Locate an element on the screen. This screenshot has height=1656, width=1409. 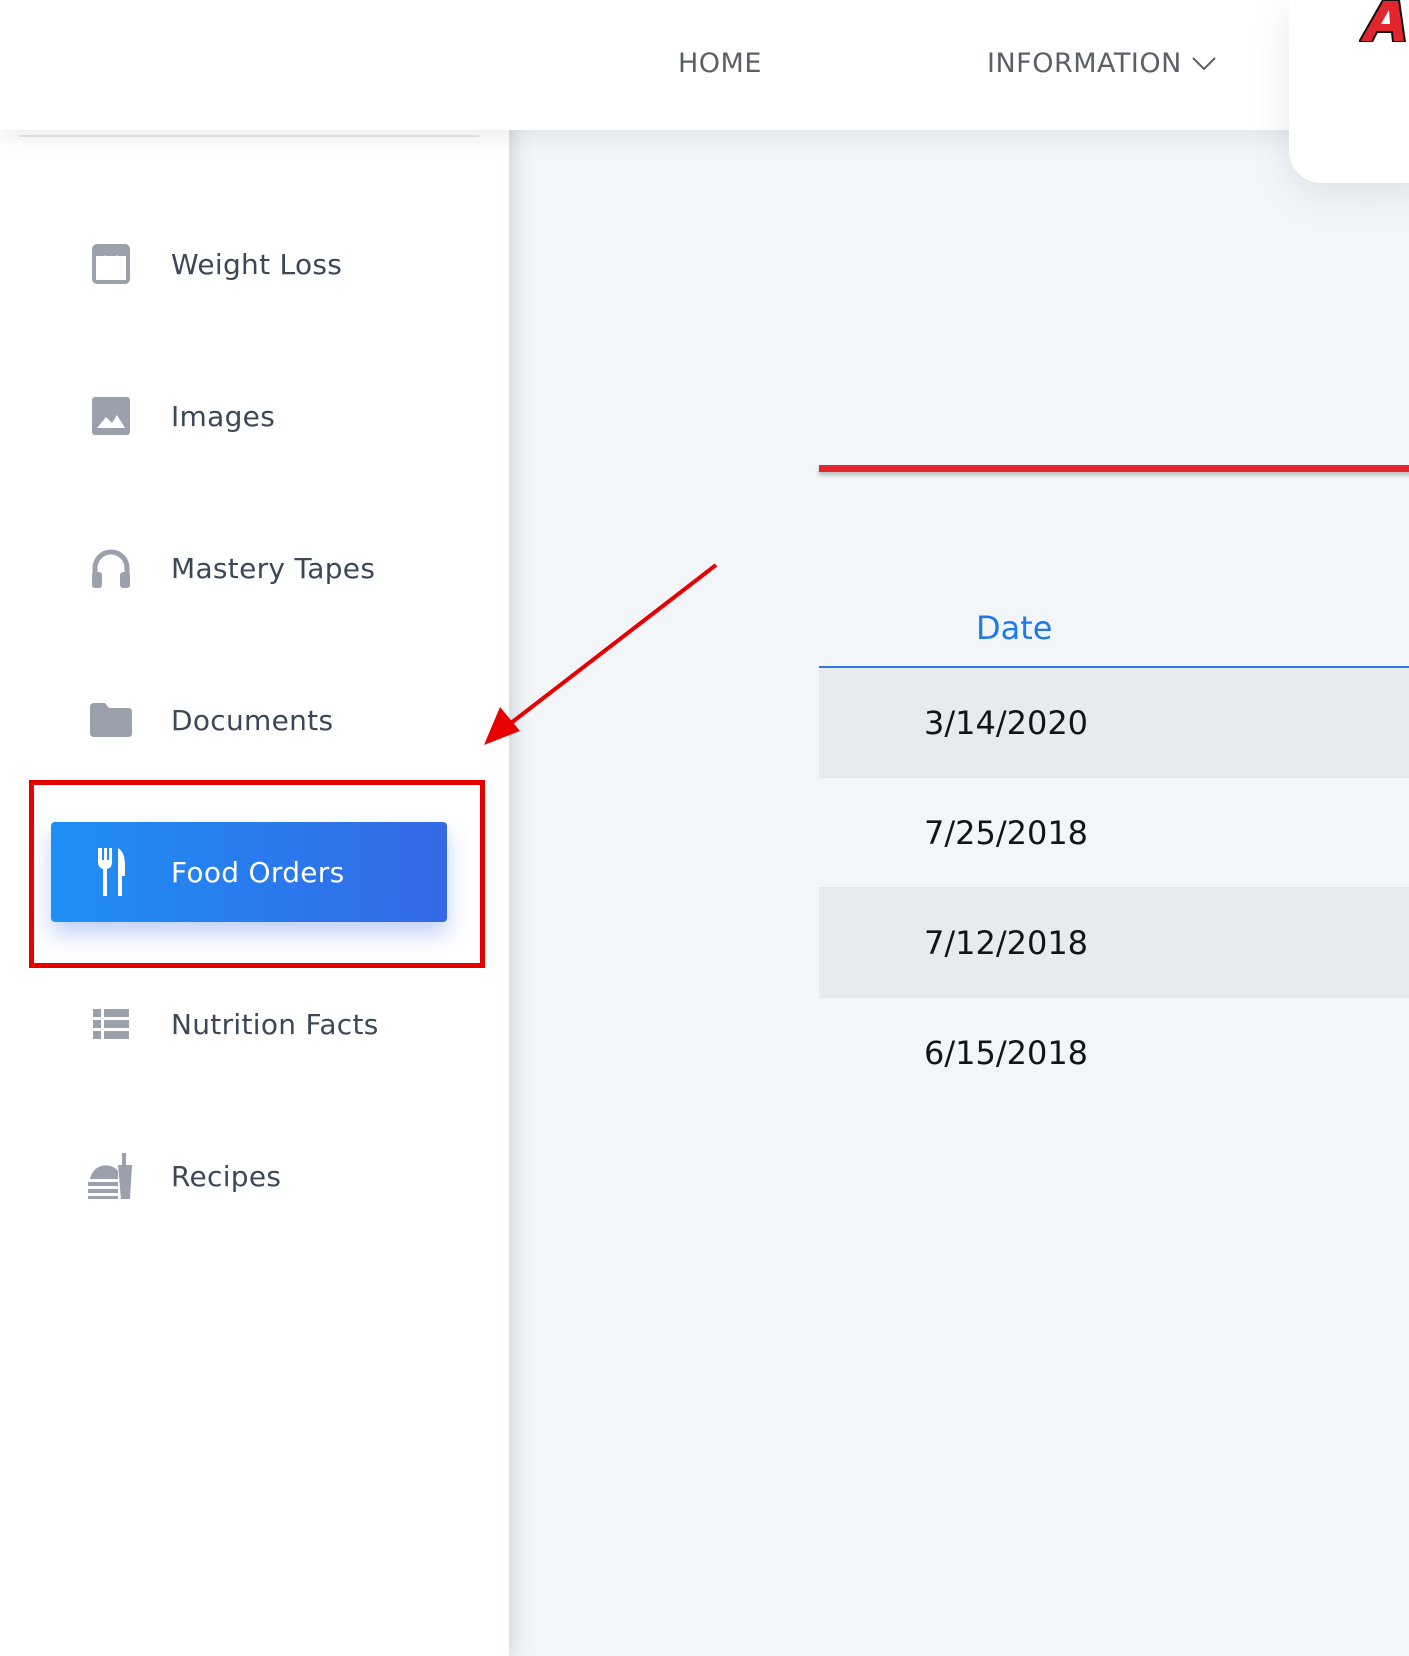
date-cell: 6/15/2018 is located at coordinates (1006, 1053).